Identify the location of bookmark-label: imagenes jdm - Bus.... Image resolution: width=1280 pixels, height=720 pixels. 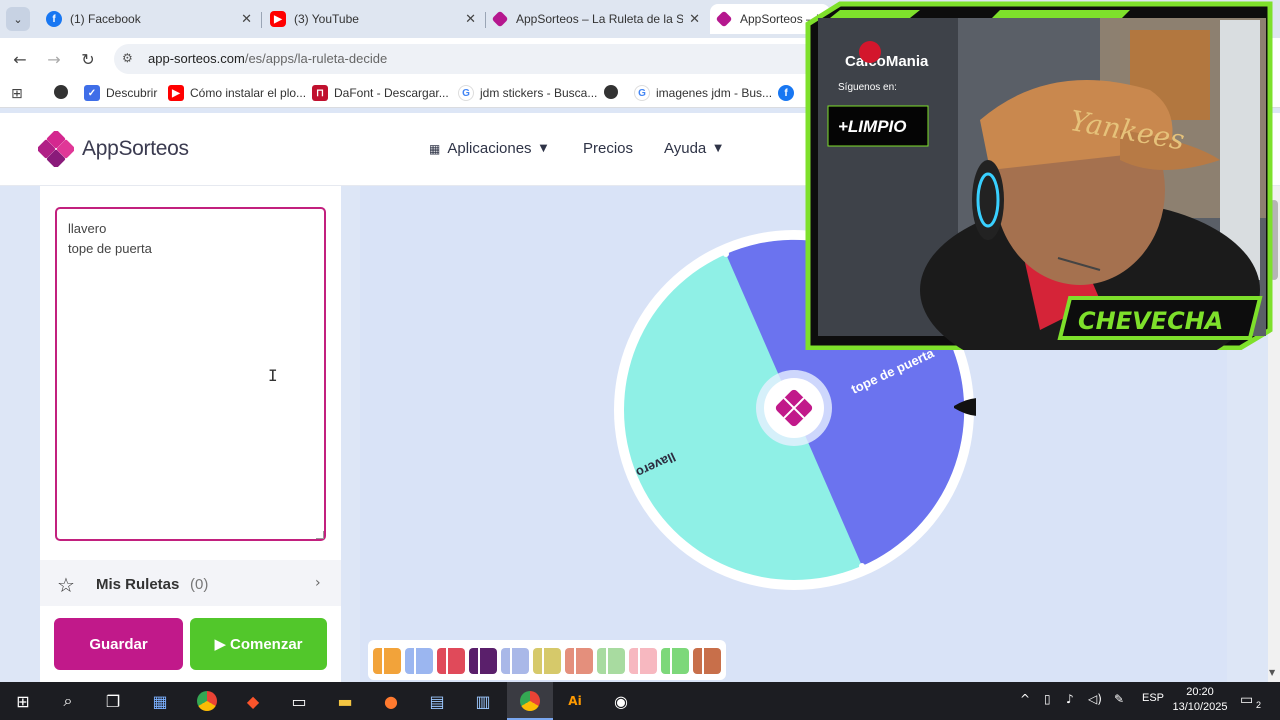
(714, 93).